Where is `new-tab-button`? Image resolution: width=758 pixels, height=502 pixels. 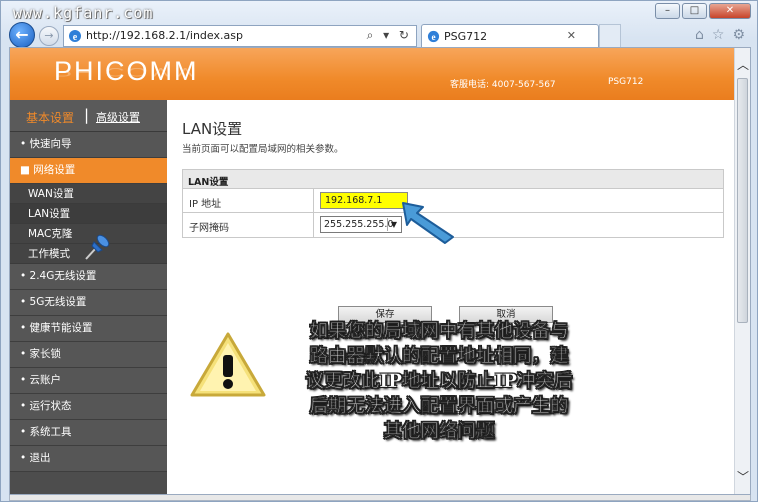
new-tab-button is located at coordinates (610, 36).